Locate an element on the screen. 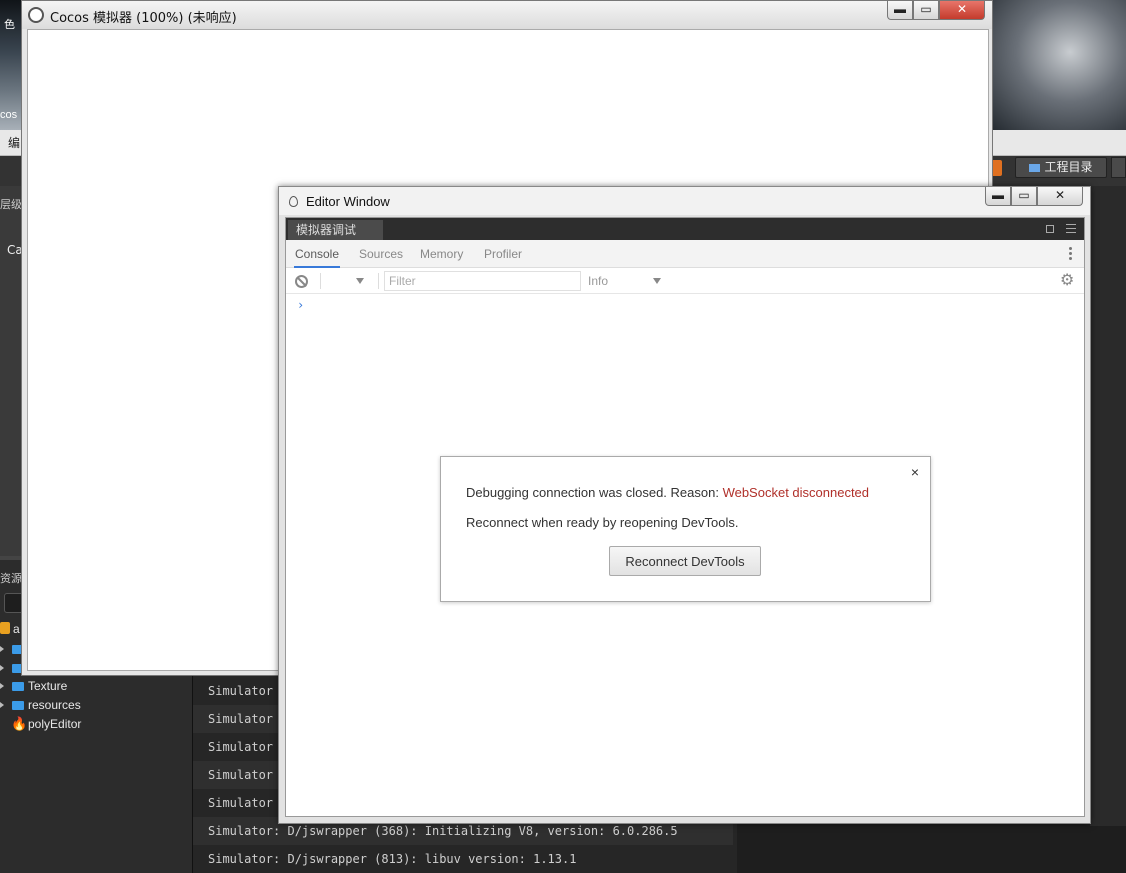  context-dropdown-icon is located at coordinates (360, 281).